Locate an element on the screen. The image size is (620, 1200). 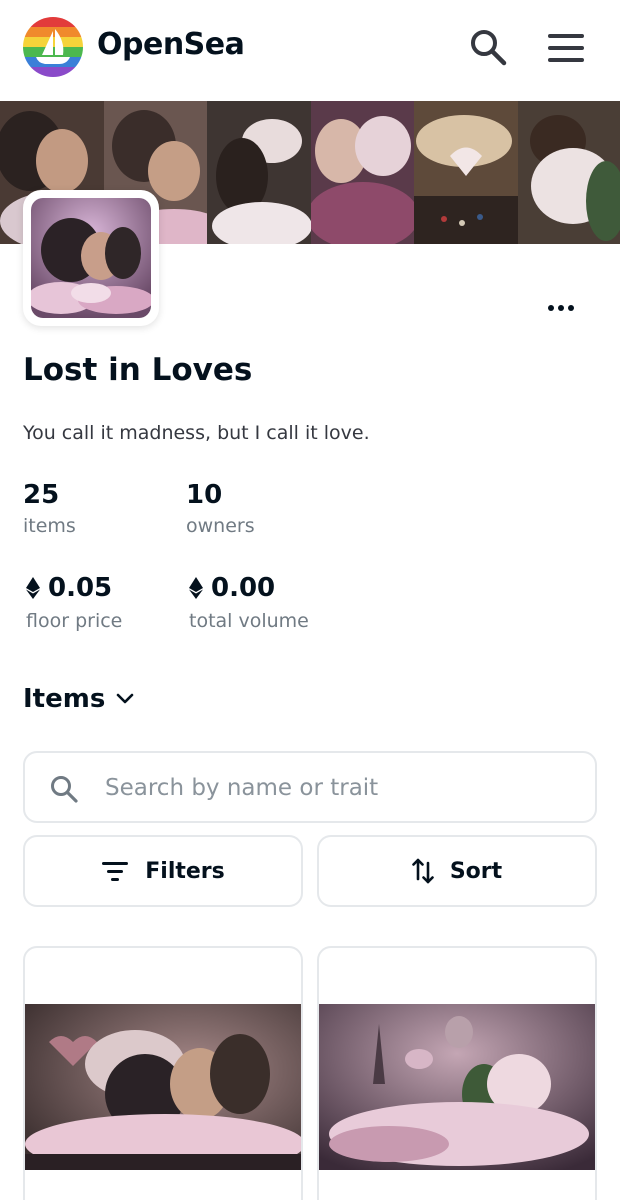
hamburger-menu-icon is located at coordinates (566, 48).